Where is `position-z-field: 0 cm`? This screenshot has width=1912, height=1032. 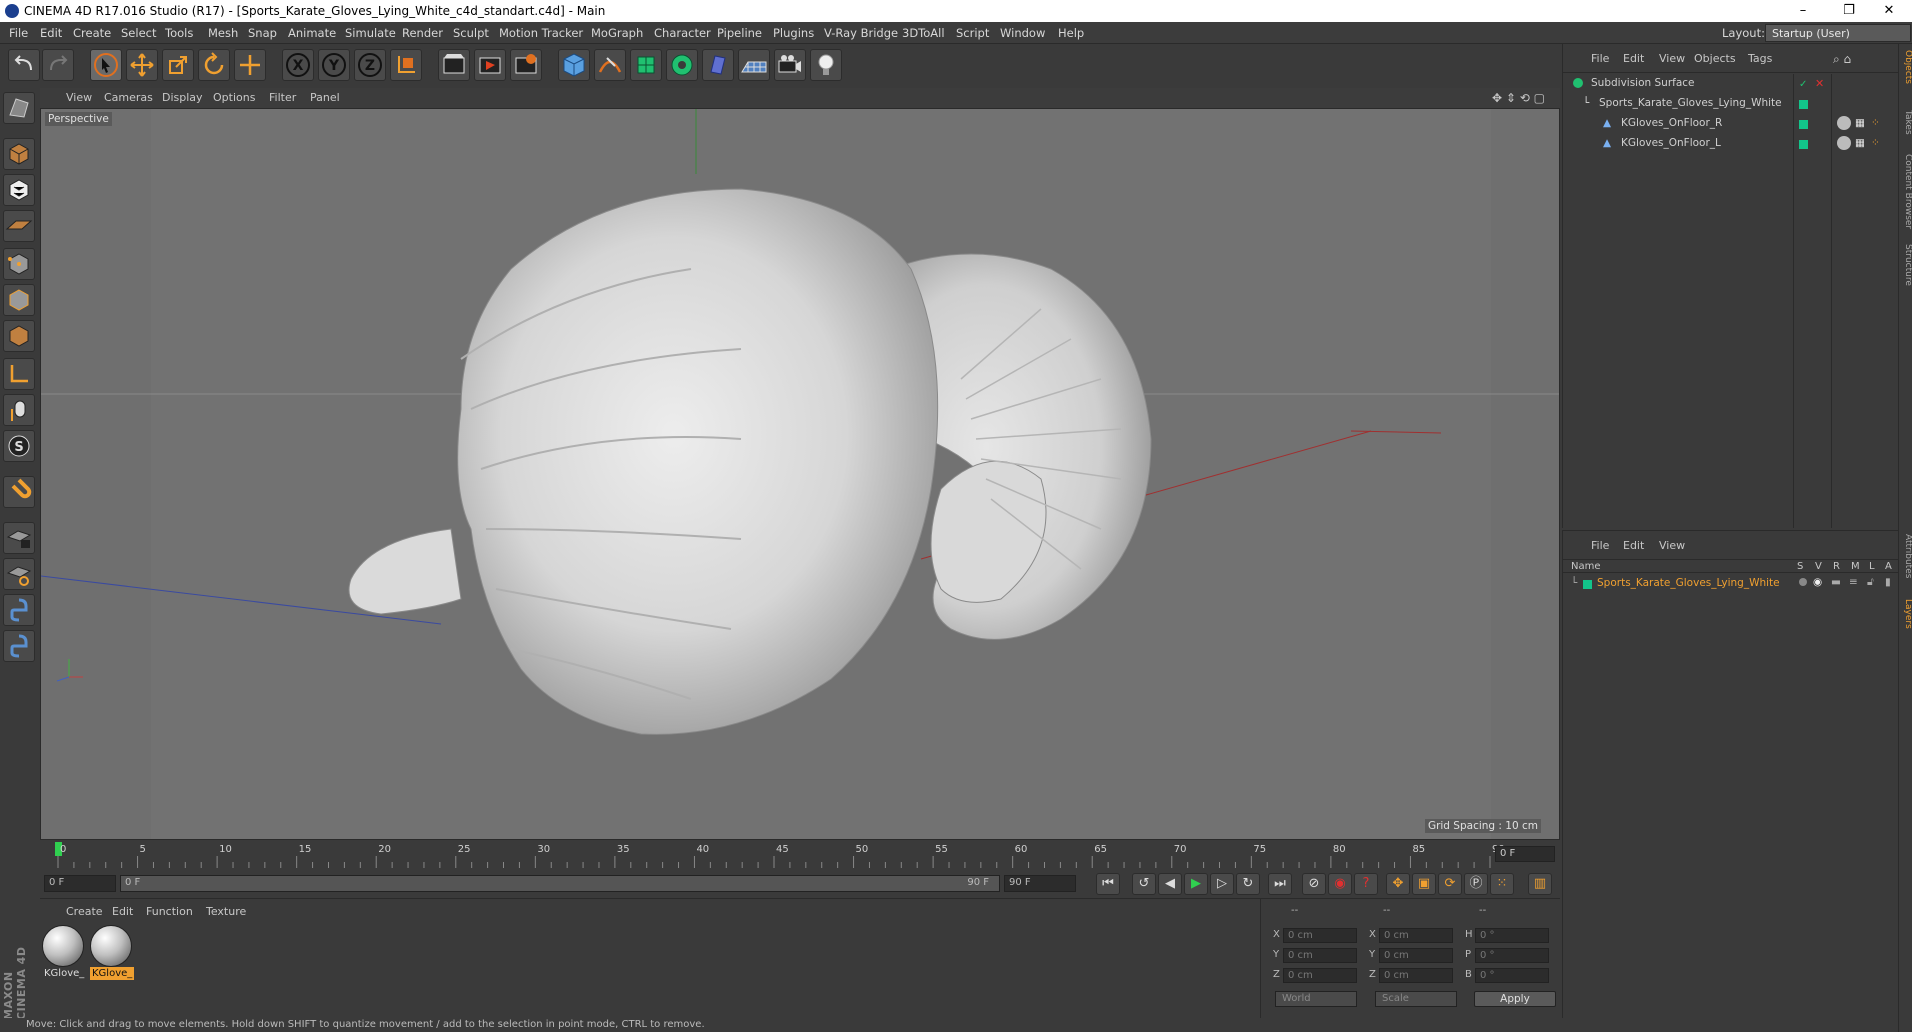 position-z-field: 0 cm is located at coordinates (1320, 975).